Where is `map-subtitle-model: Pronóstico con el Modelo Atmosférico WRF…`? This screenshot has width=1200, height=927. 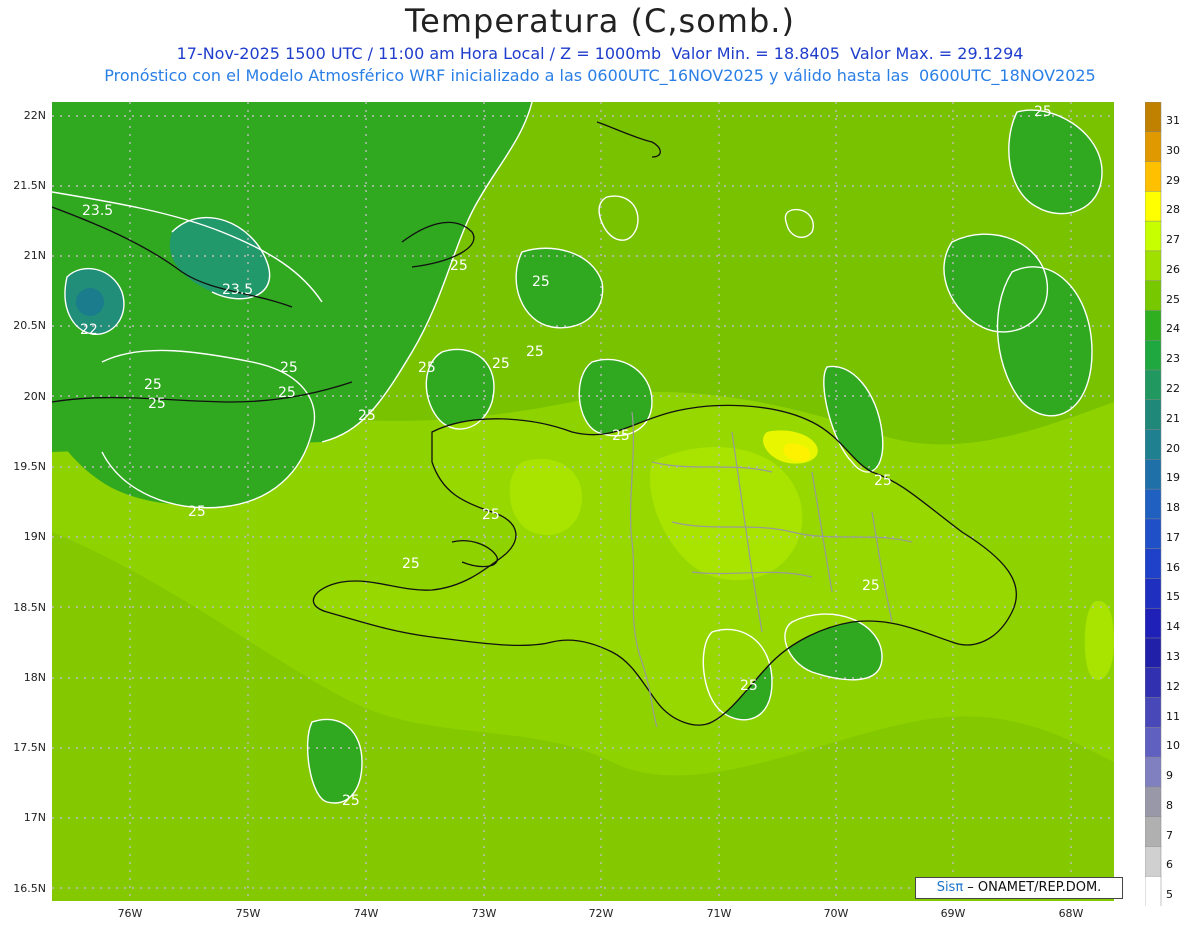 map-subtitle-model: Pronóstico con el Modelo Atmosférico WRF… is located at coordinates (600, 75).